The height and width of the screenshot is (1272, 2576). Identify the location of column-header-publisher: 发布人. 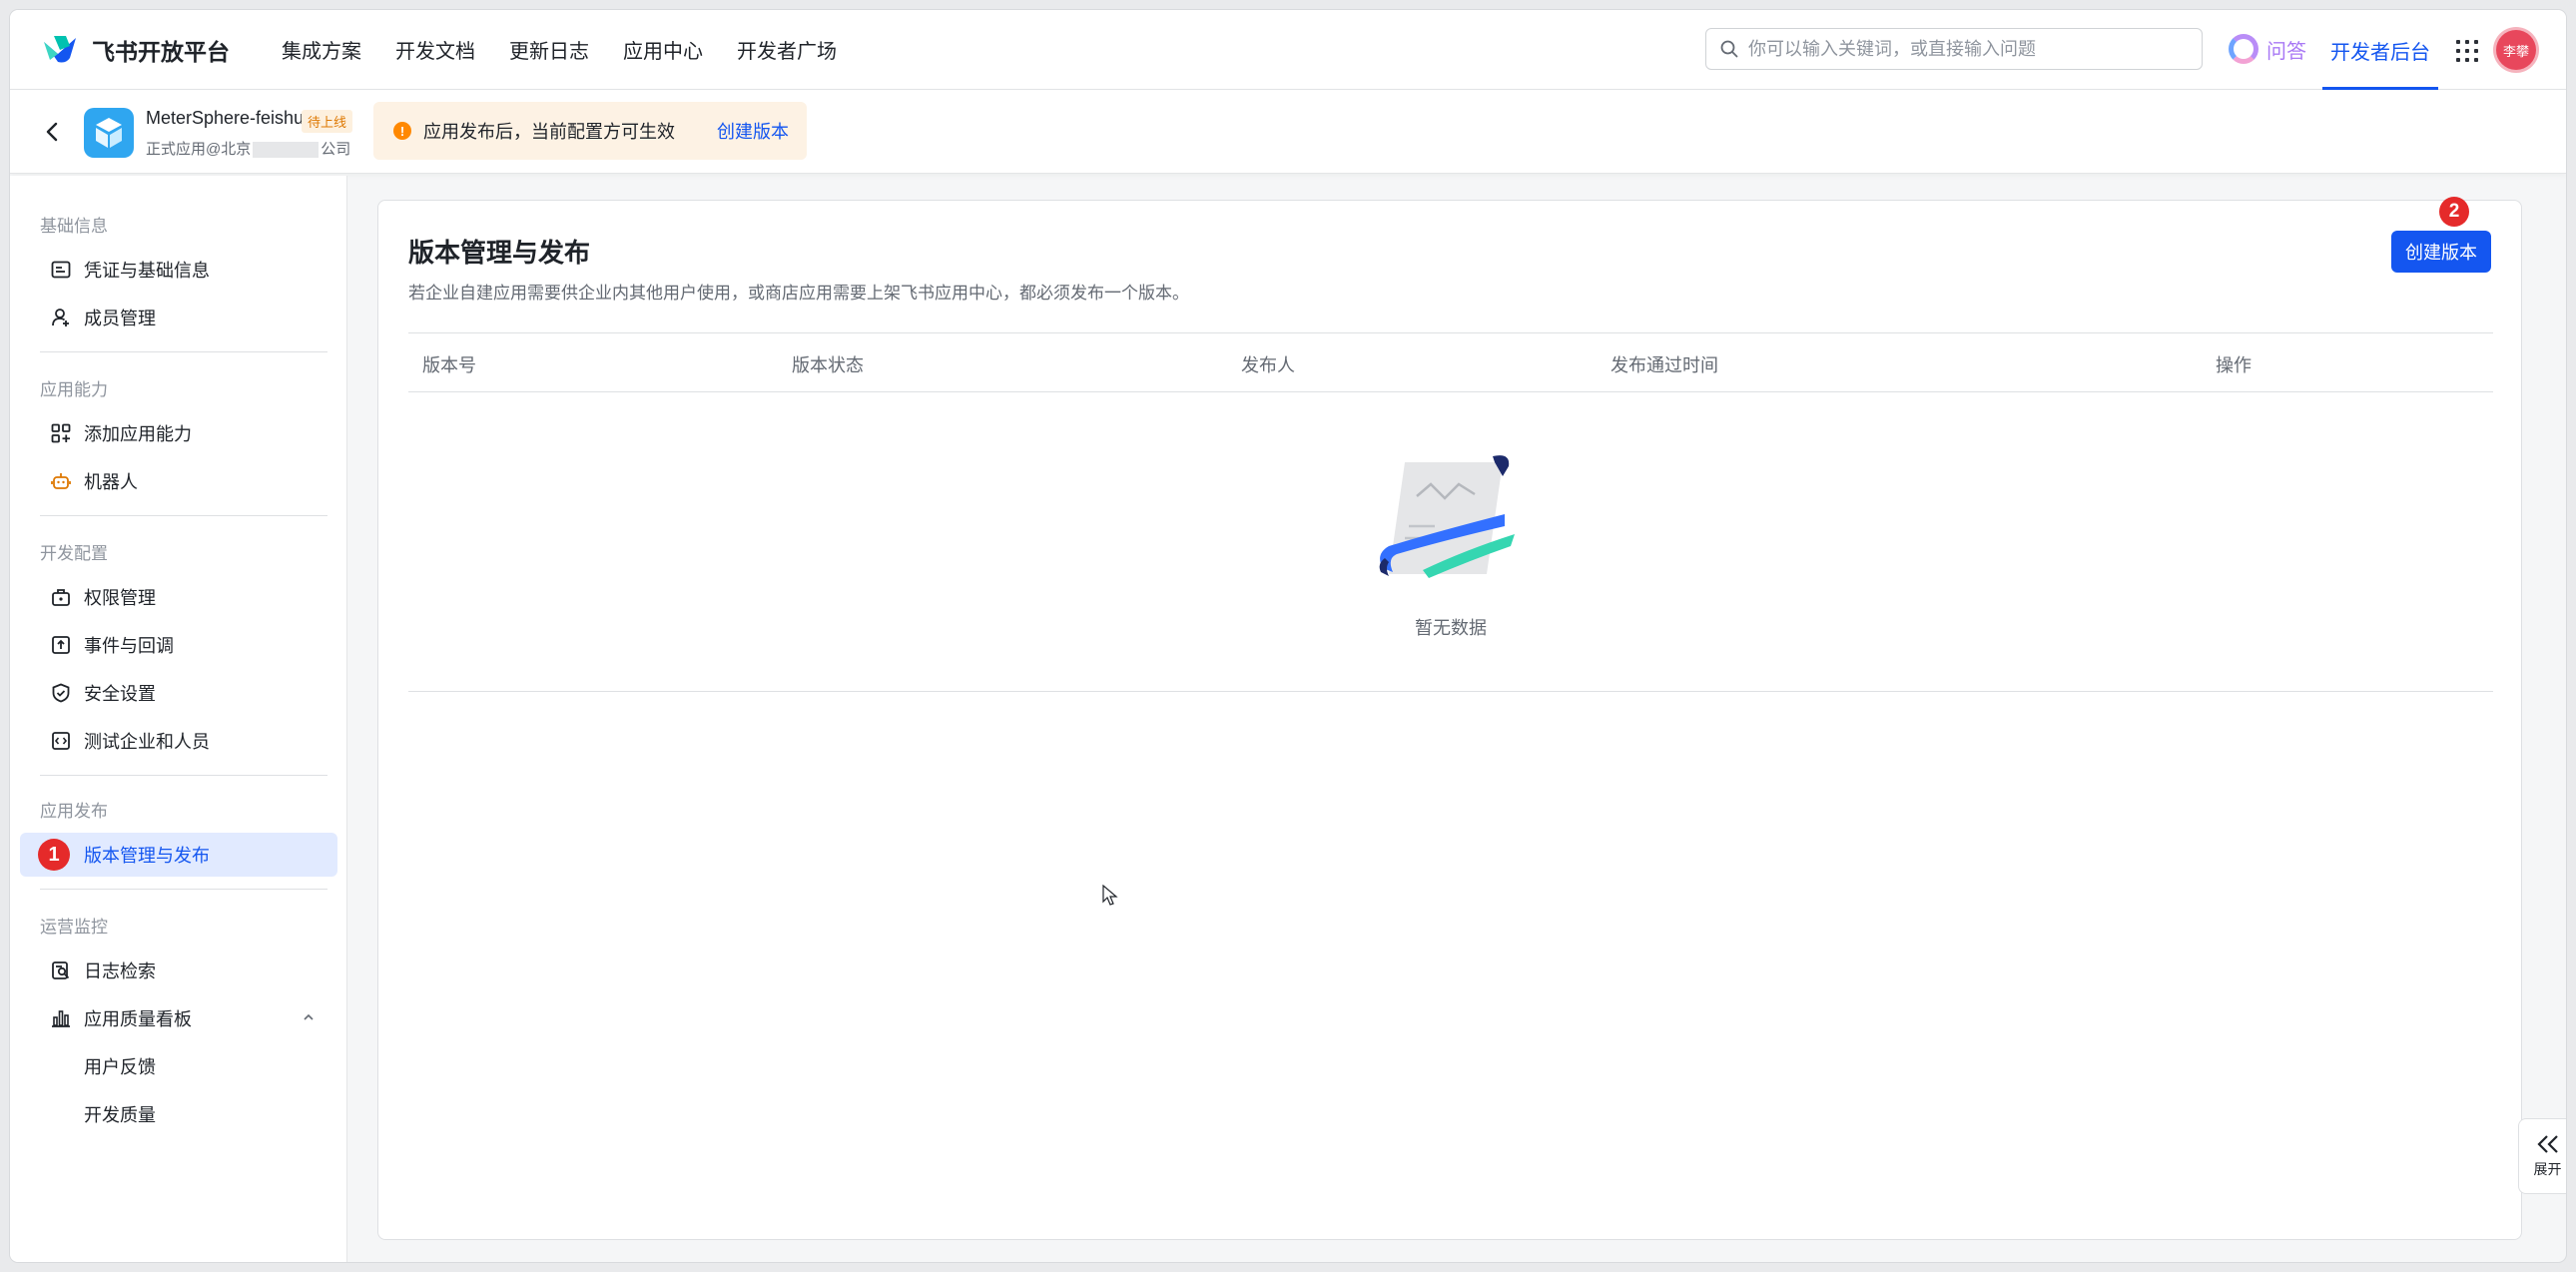
(1268, 365).